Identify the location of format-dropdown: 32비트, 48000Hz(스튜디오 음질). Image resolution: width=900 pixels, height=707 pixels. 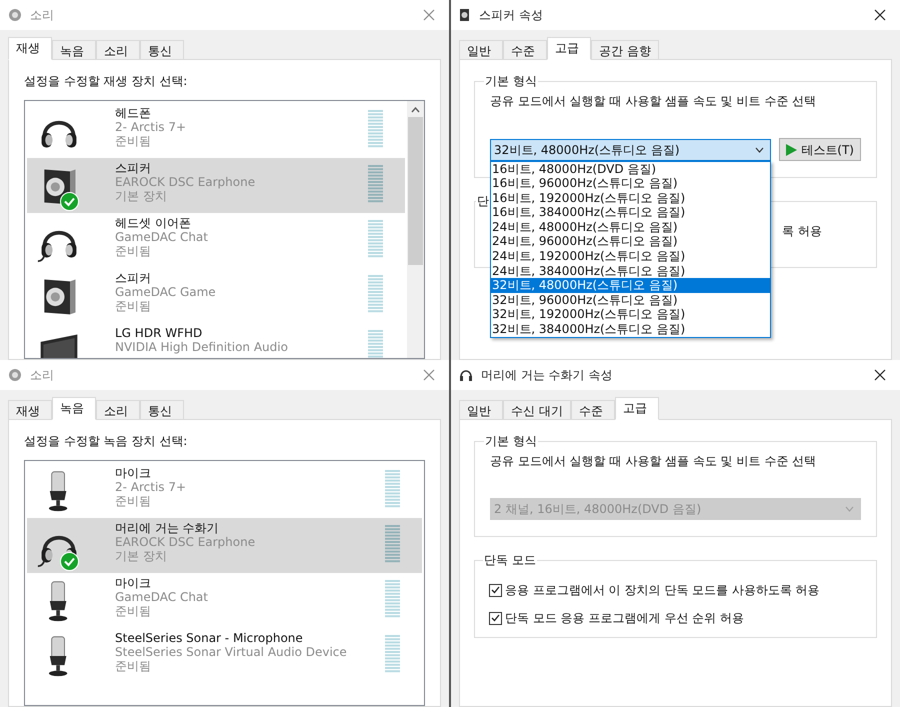
(631, 149).